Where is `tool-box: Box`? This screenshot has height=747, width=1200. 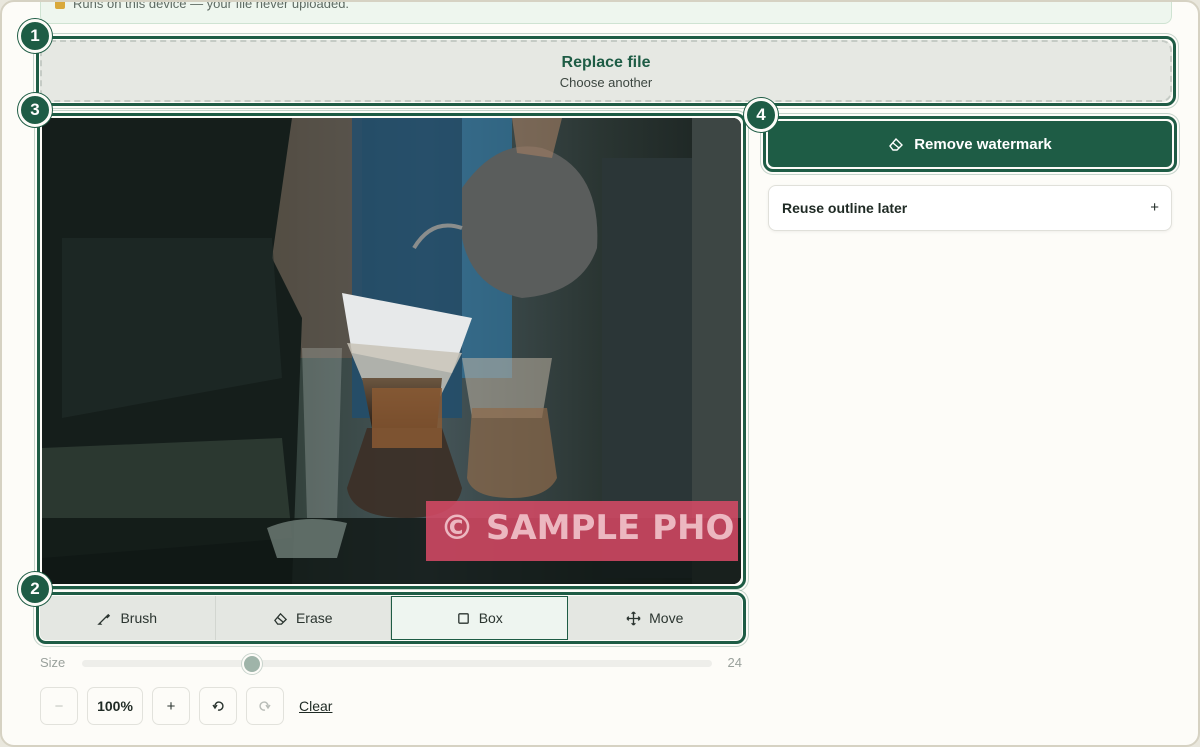 tool-box: Box is located at coordinates (479, 618).